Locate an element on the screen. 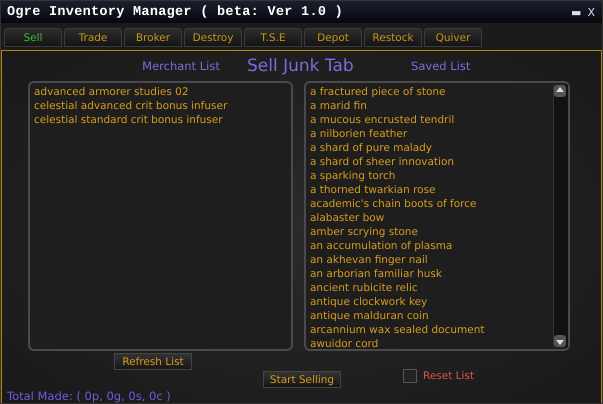 The image size is (603, 404). list-title: Merchant List is located at coordinates (181, 66).